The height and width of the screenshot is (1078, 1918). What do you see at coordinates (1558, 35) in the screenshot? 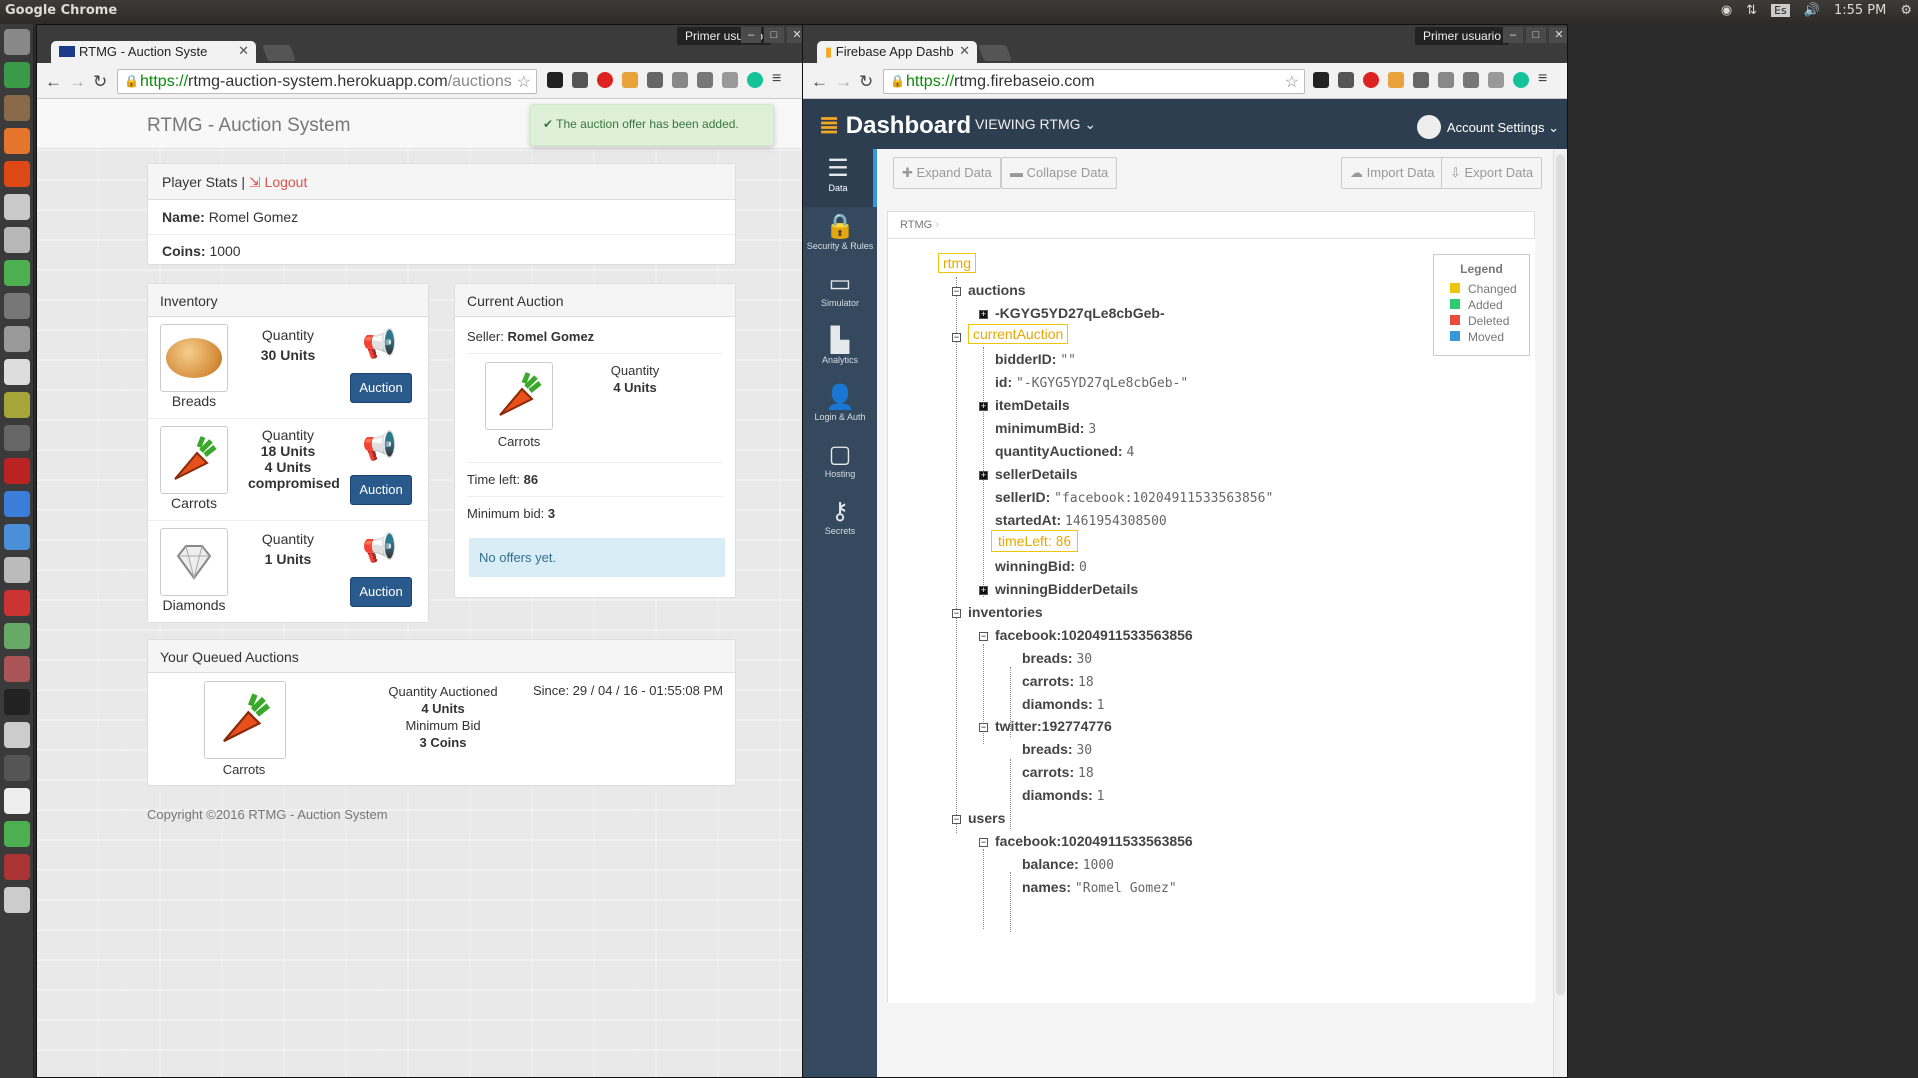
I see `close-icon: ✕` at bounding box center [1558, 35].